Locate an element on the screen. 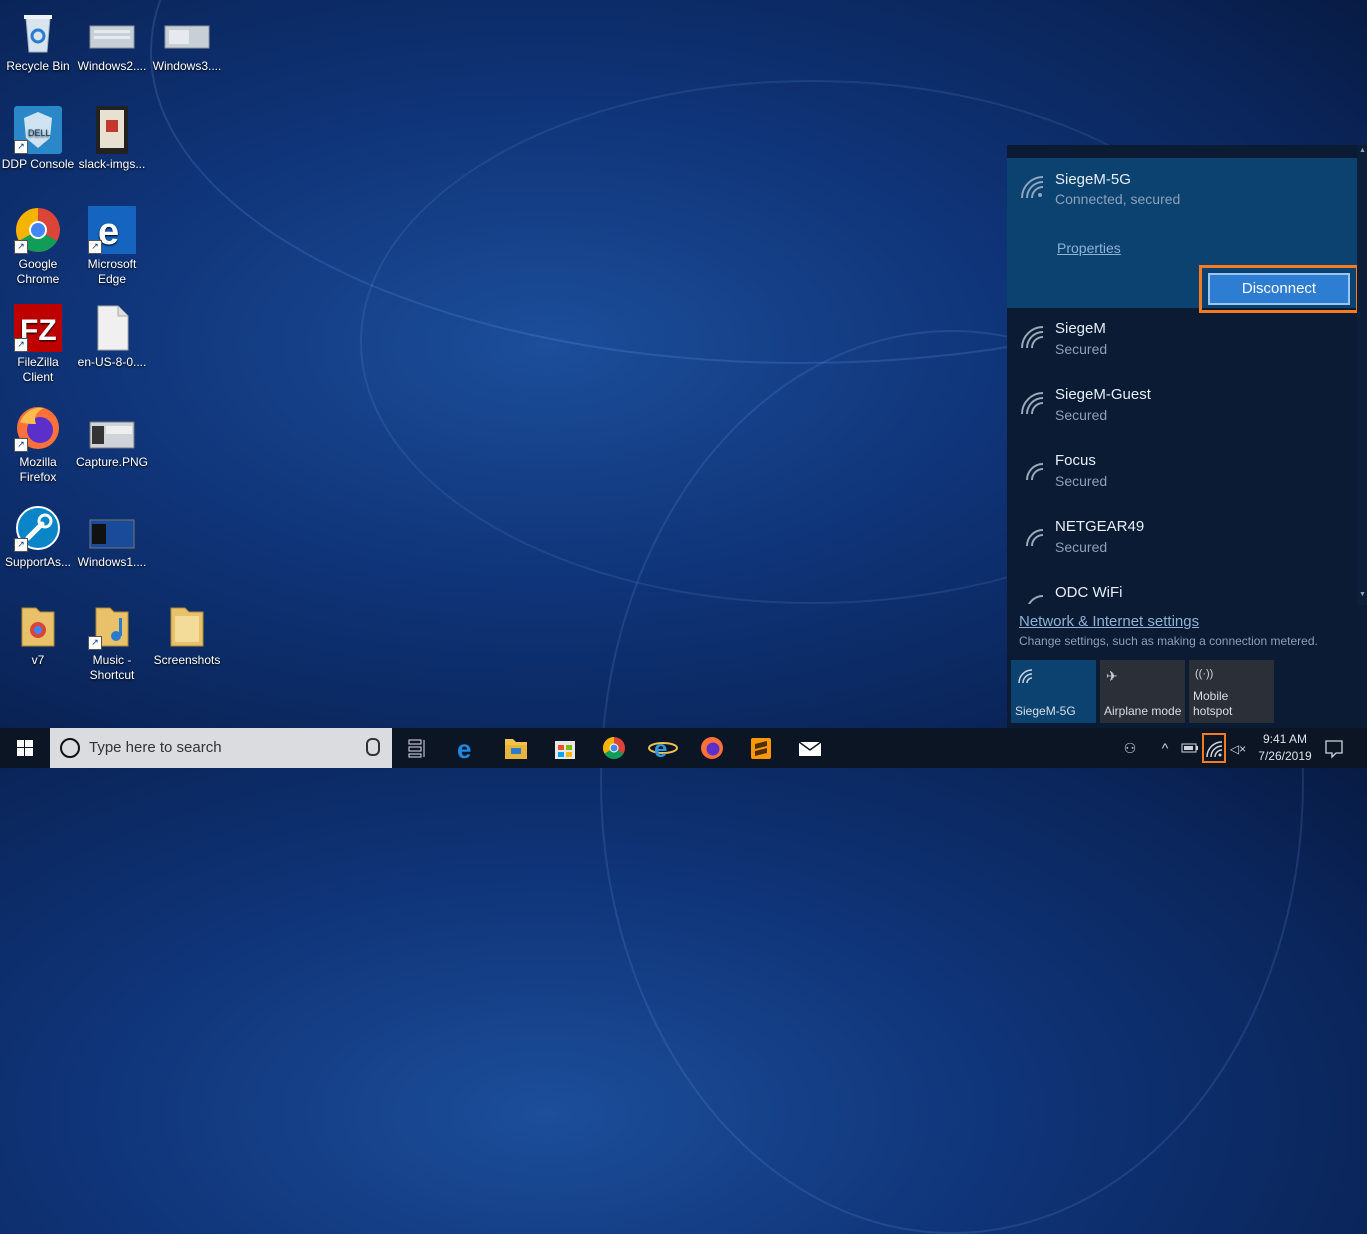 This screenshot has width=1367, height=1234. wrench-icon: ↗ is located at coordinates (38, 528).